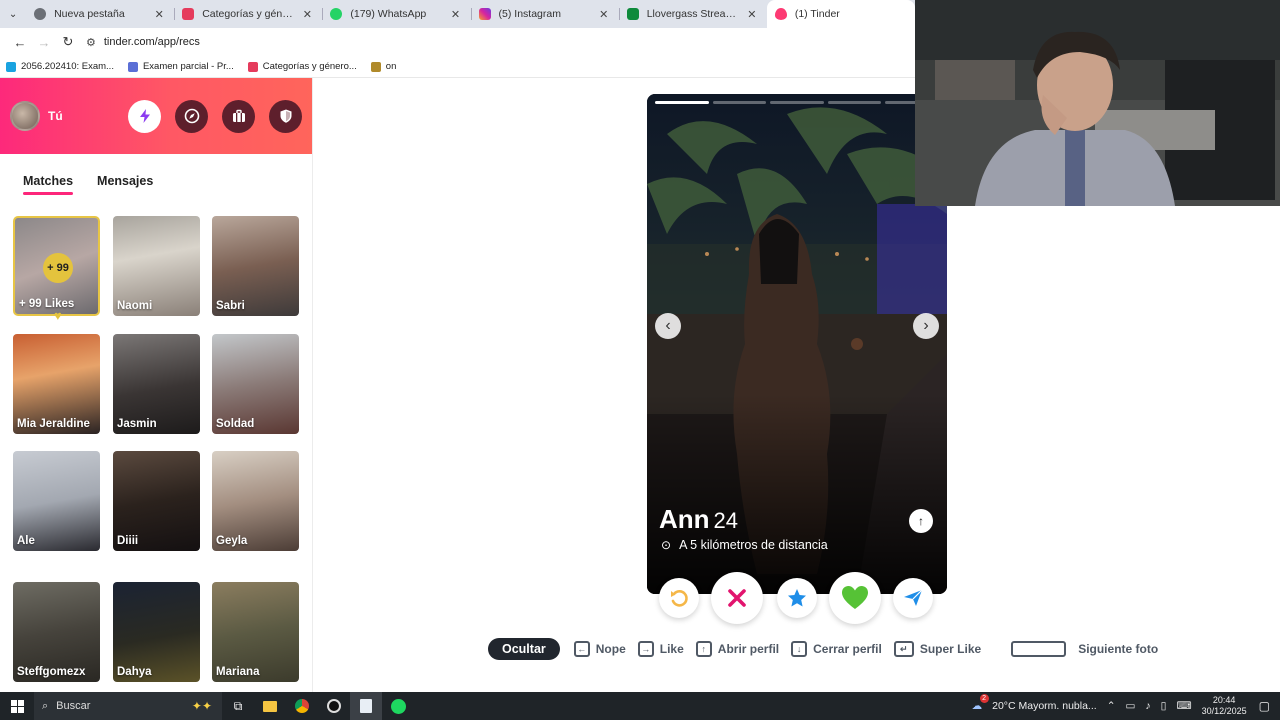  Describe the element at coordinates (17, 706) in the screenshot. I see `windows-start-button` at that location.